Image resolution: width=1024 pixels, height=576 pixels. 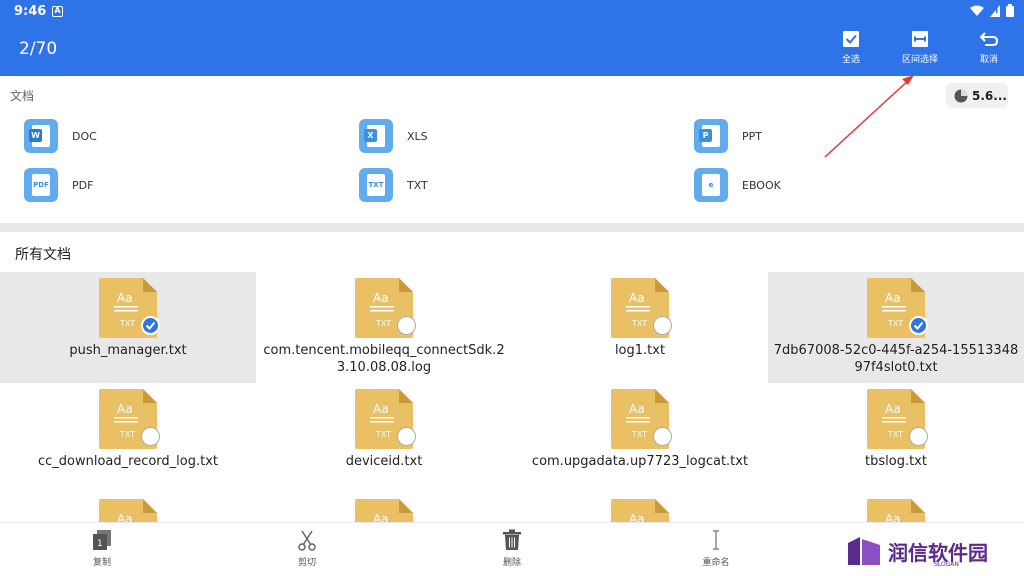 What do you see at coordinates (851, 39) in the screenshot?
I see `select-all-icon` at bounding box center [851, 39].